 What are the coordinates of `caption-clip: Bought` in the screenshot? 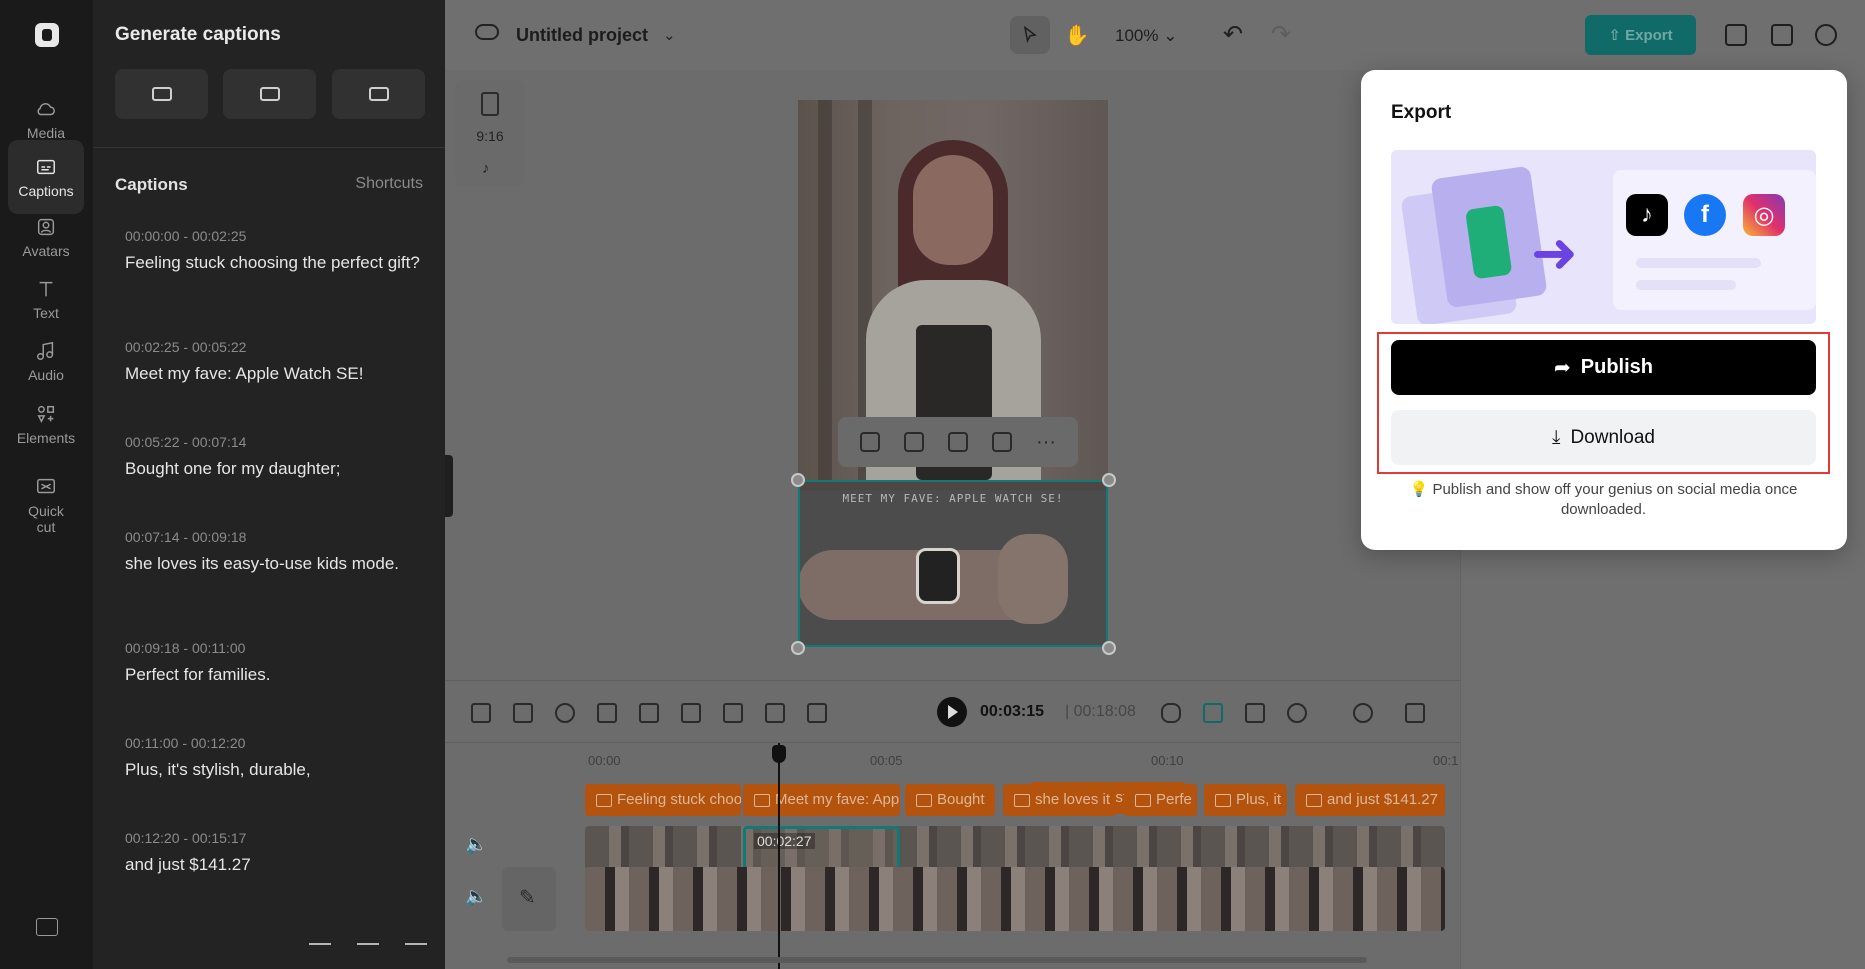 It's located at (950, 800).